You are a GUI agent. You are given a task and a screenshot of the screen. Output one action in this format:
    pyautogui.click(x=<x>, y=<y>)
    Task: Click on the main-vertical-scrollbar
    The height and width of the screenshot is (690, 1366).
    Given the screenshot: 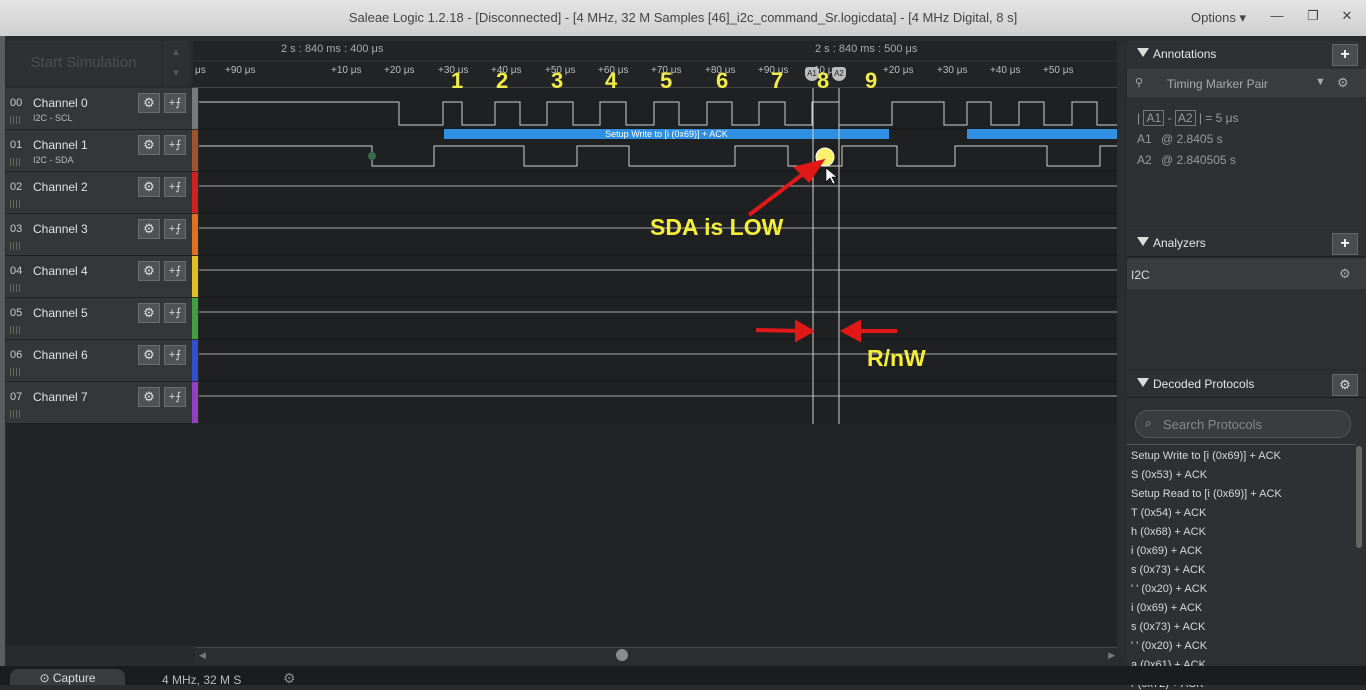 What is the action you would take?
    pyautogui.click(x=1121, y=351)
    